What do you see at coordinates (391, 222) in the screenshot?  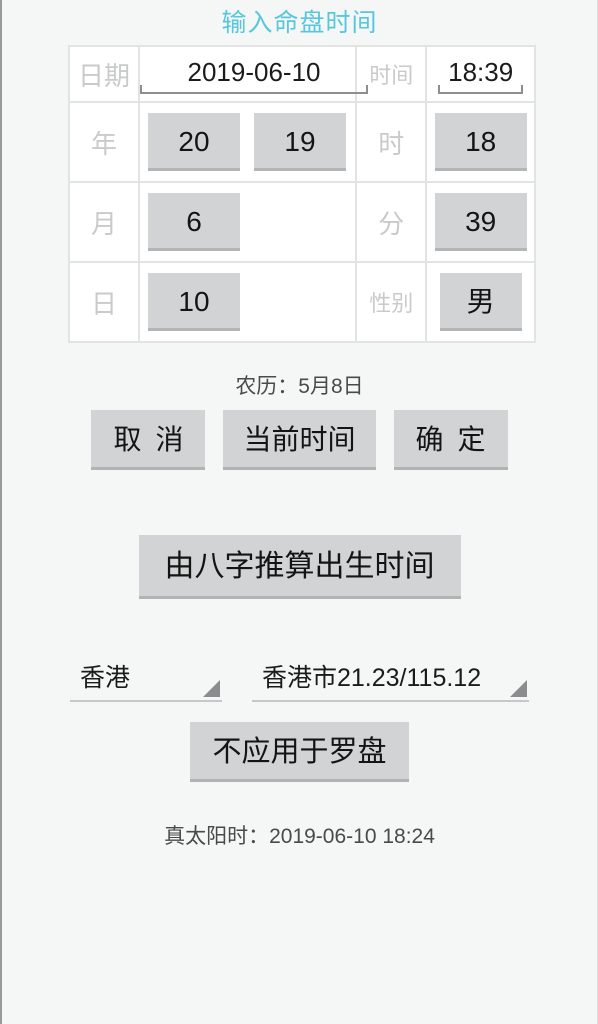 I see `label-minute: 分` at bounding box center [391, 222].